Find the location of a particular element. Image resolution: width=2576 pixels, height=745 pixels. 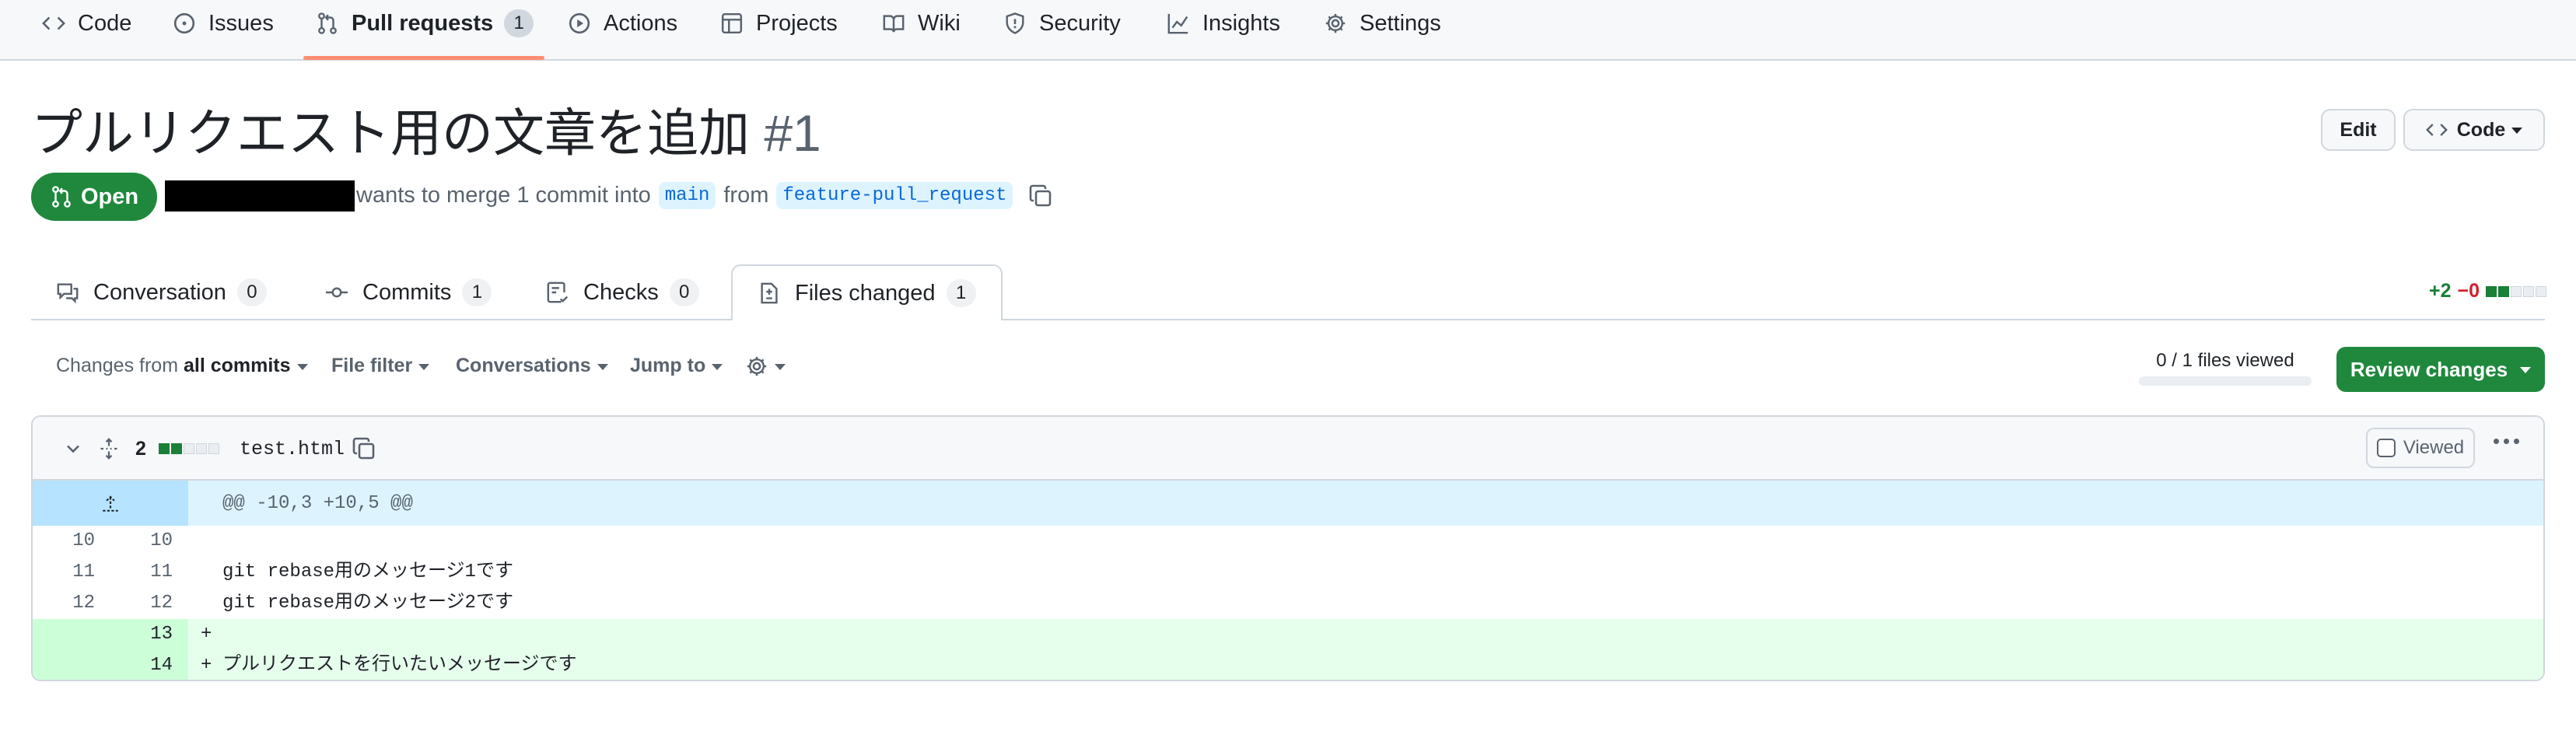

head-branch: feature-pull_request is located at coordinates (895, 195).